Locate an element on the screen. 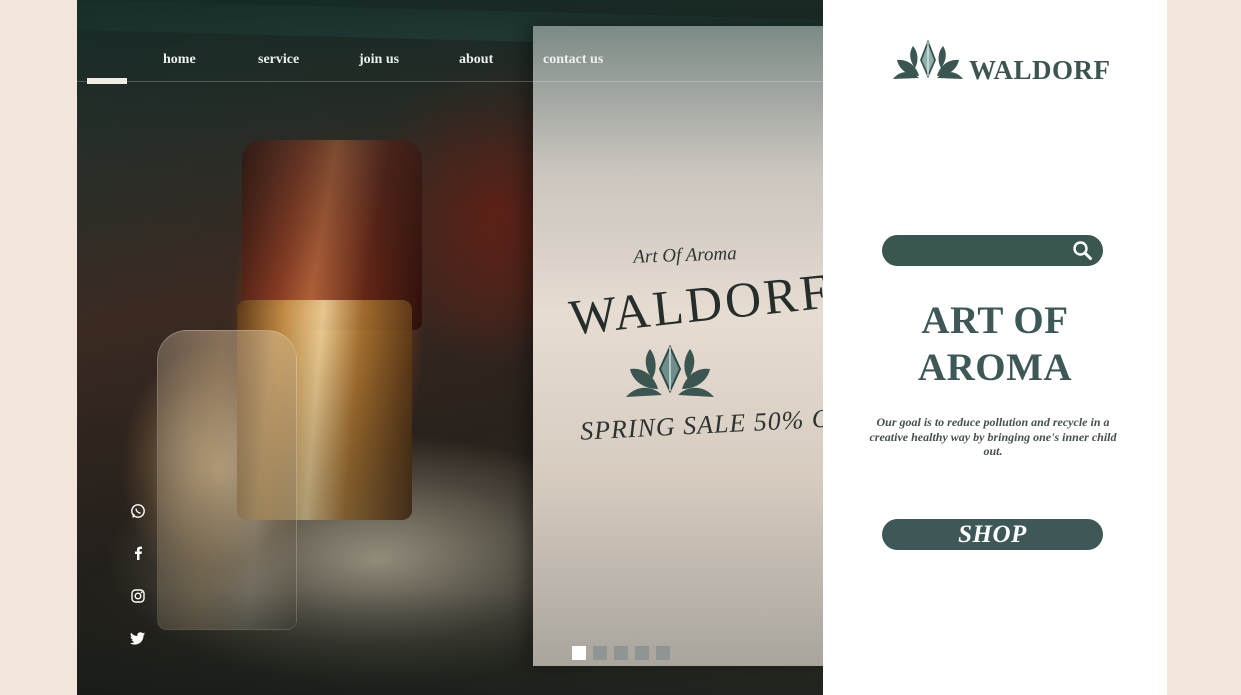  search-icon is located at coordinates (1082, 250).